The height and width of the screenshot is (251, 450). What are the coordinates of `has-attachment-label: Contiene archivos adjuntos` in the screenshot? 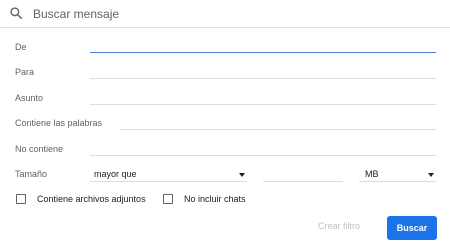 It's located at (91, 199).